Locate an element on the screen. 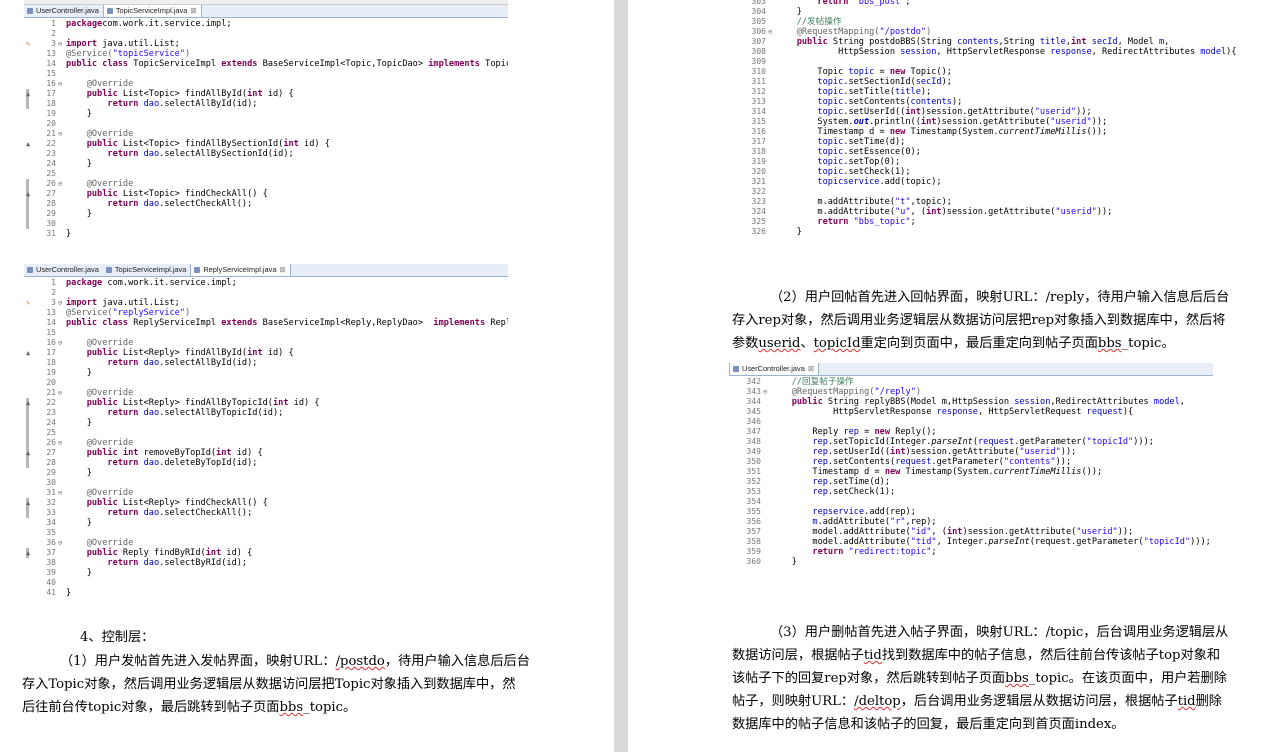 The width and height of the screenshot is (1277, 752). code-text: @Service("replyService") is located at coordinates (287, 313).